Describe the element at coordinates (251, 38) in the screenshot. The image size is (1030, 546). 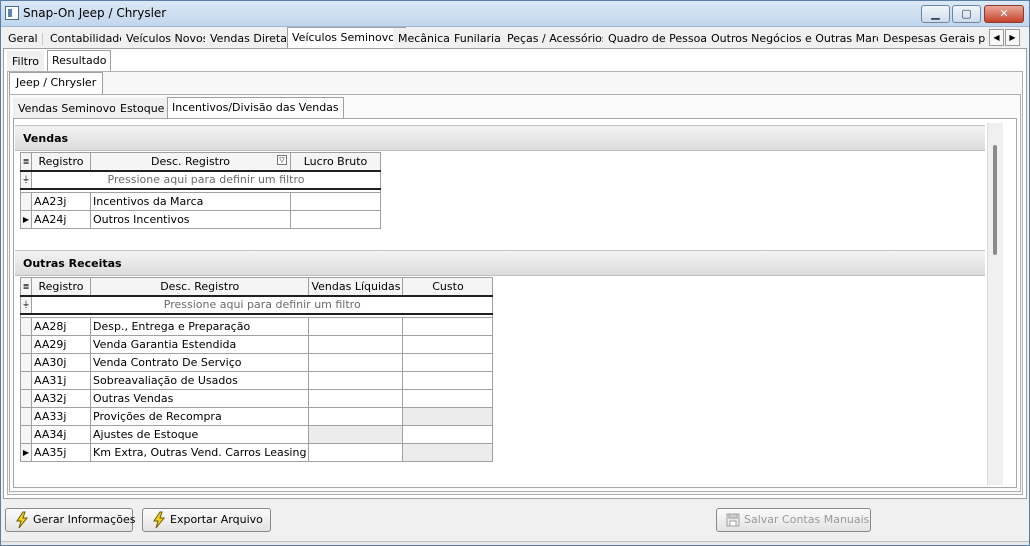
I see `tab-vendas-diretas: Vendas Diretas` at that location.